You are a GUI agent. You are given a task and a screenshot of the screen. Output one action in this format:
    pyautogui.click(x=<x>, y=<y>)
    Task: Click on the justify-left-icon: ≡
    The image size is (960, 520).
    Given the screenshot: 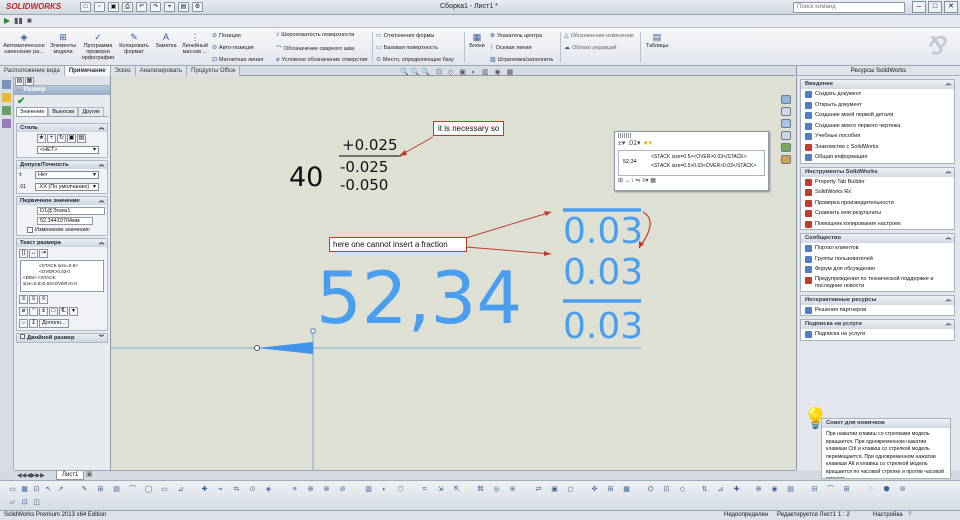 What is the action you would take?
    pyautogui.click(x=23, y=299)
    